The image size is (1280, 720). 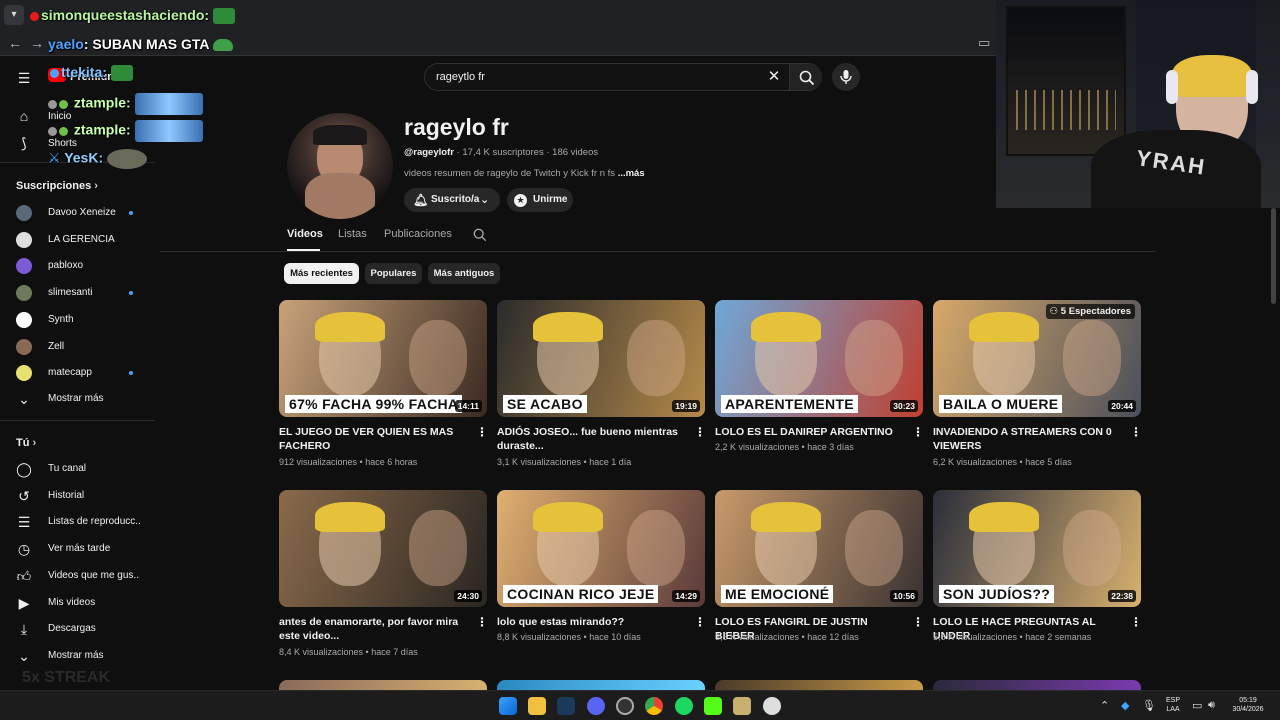 I want to click on emote-icon, so click(x=127, y=159).